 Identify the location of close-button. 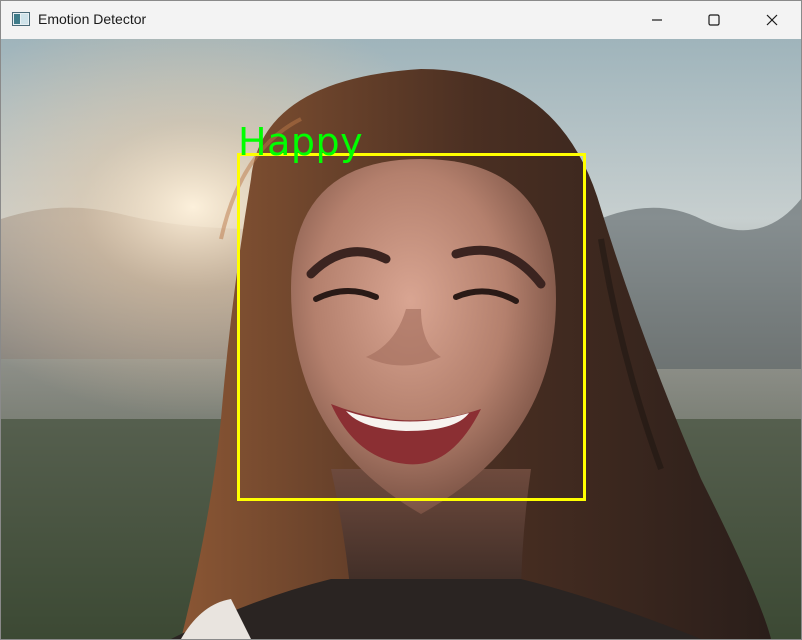
(772, 20).